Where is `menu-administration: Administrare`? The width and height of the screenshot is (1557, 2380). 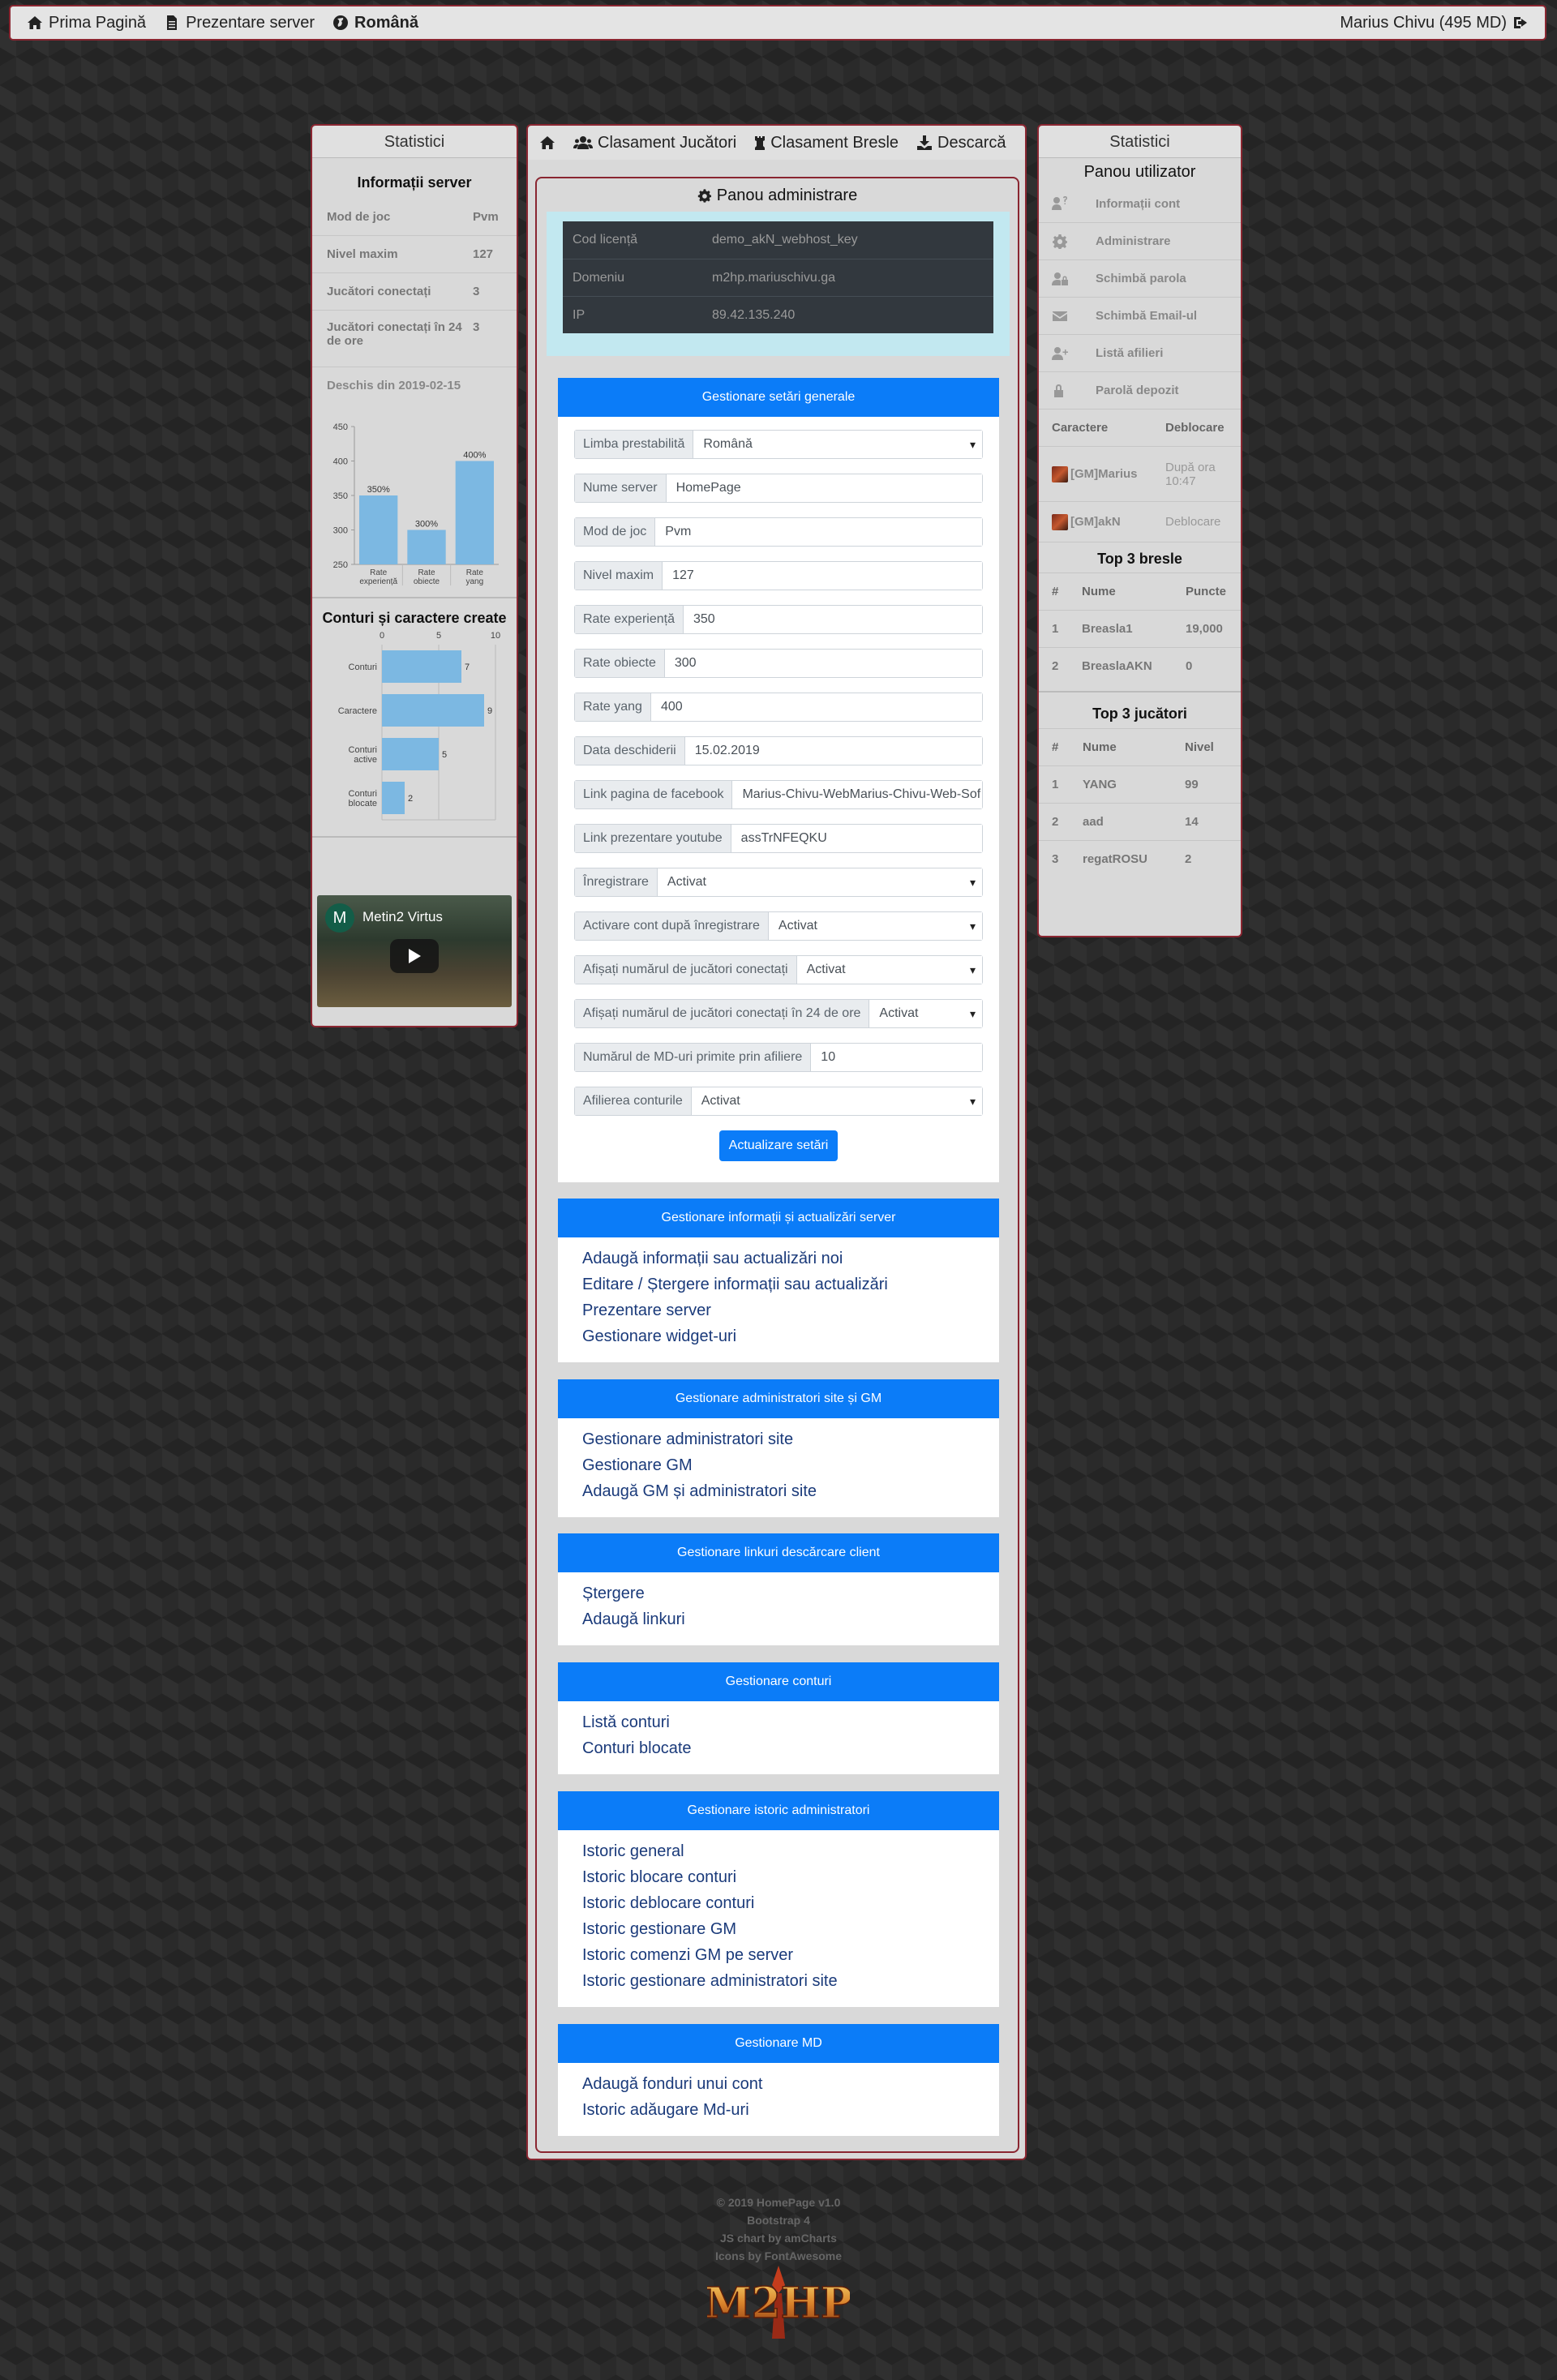 menu-administration: Administrare is located at coordinates (1140, 240).